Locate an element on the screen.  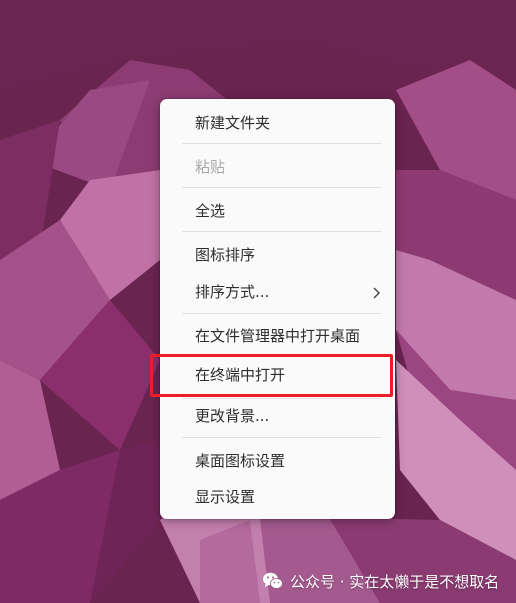
menu-item-label: 新建文件夹 is located at coordinates (233, 123).